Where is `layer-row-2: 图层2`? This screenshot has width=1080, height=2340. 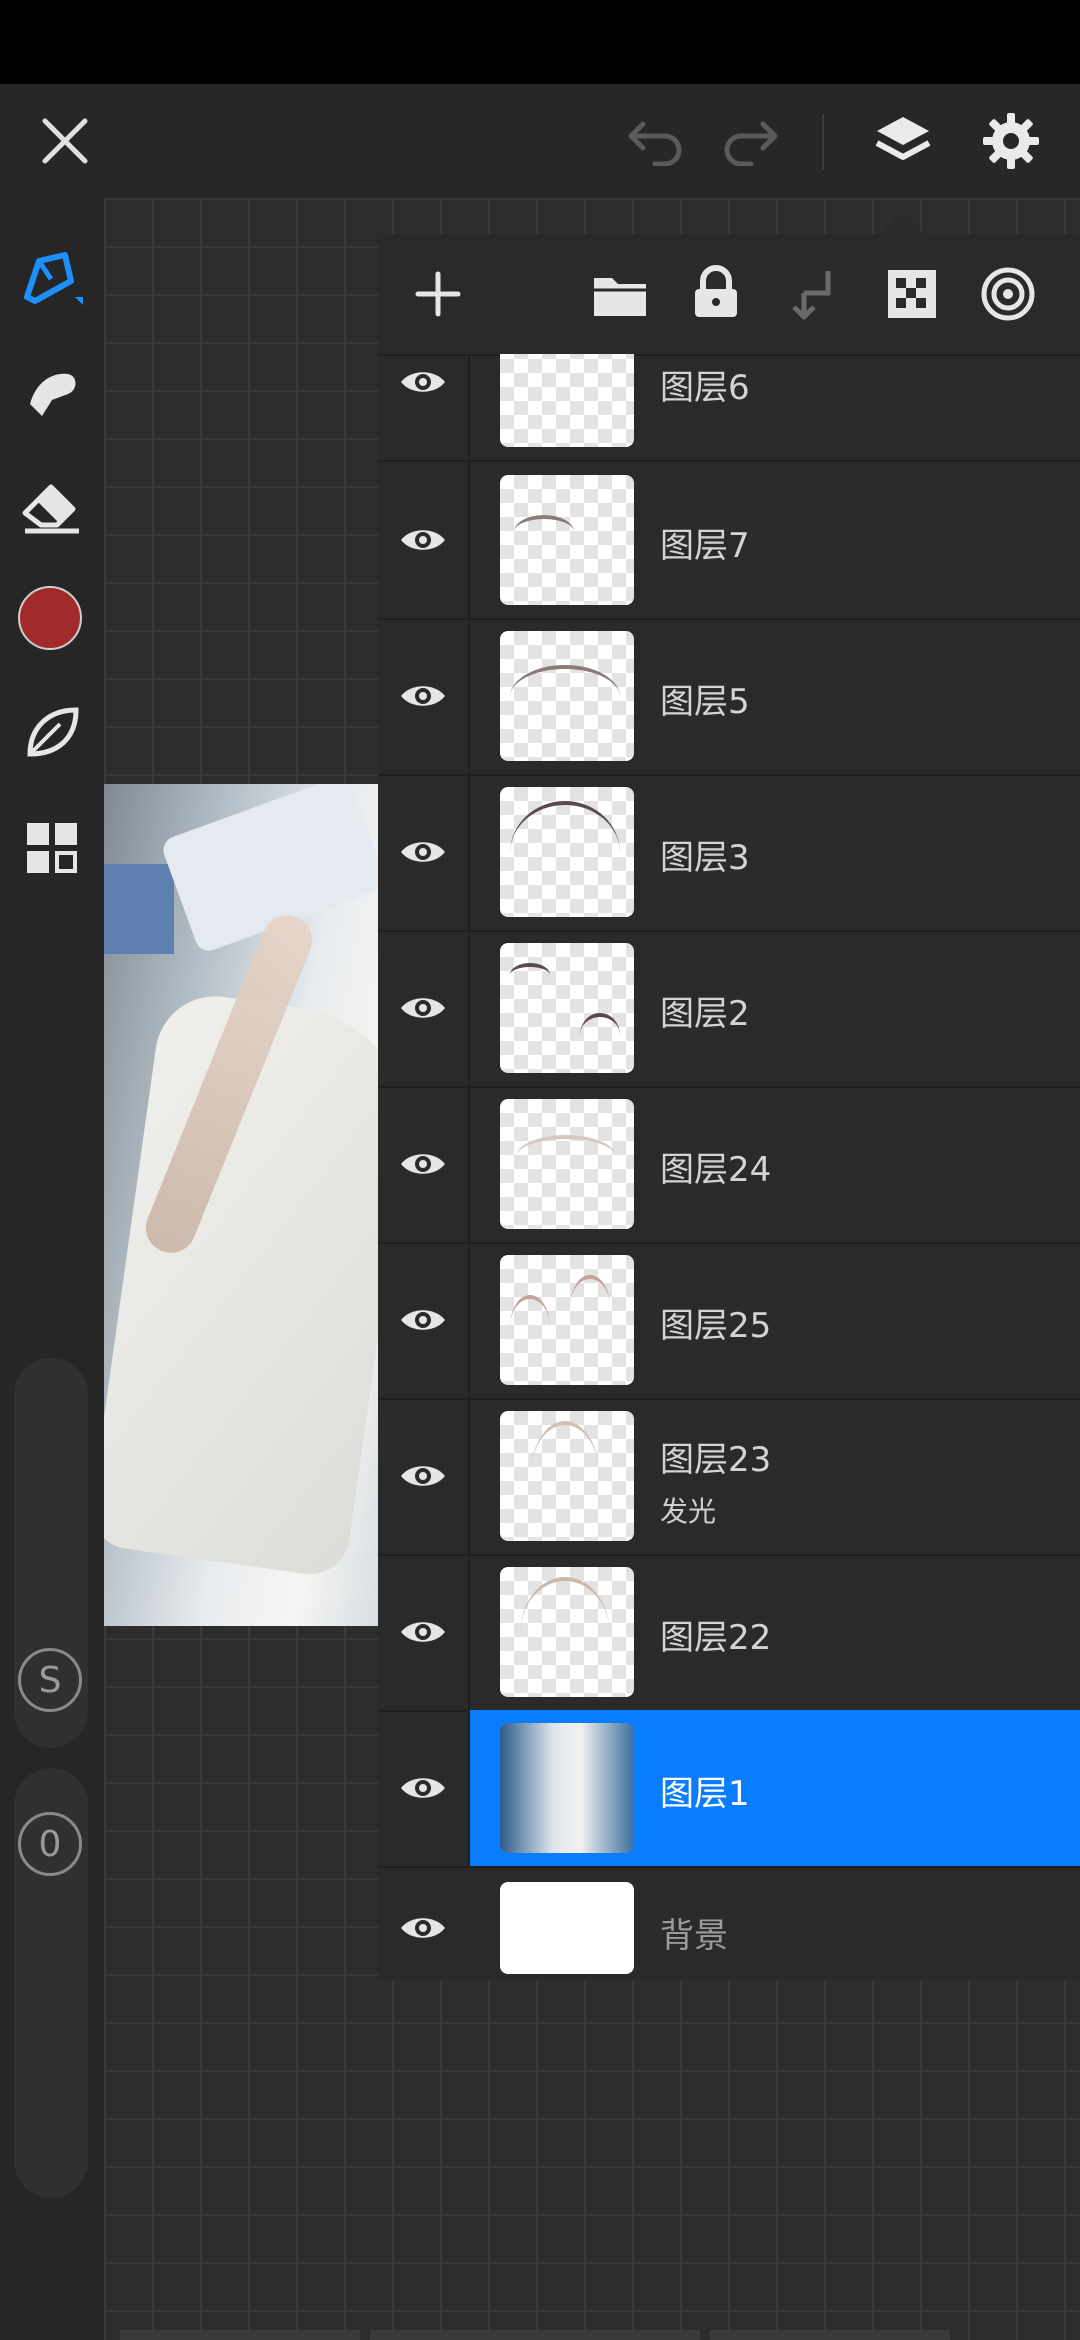
layer-row-2: 图层2 is located at coordinates (729, 1009).